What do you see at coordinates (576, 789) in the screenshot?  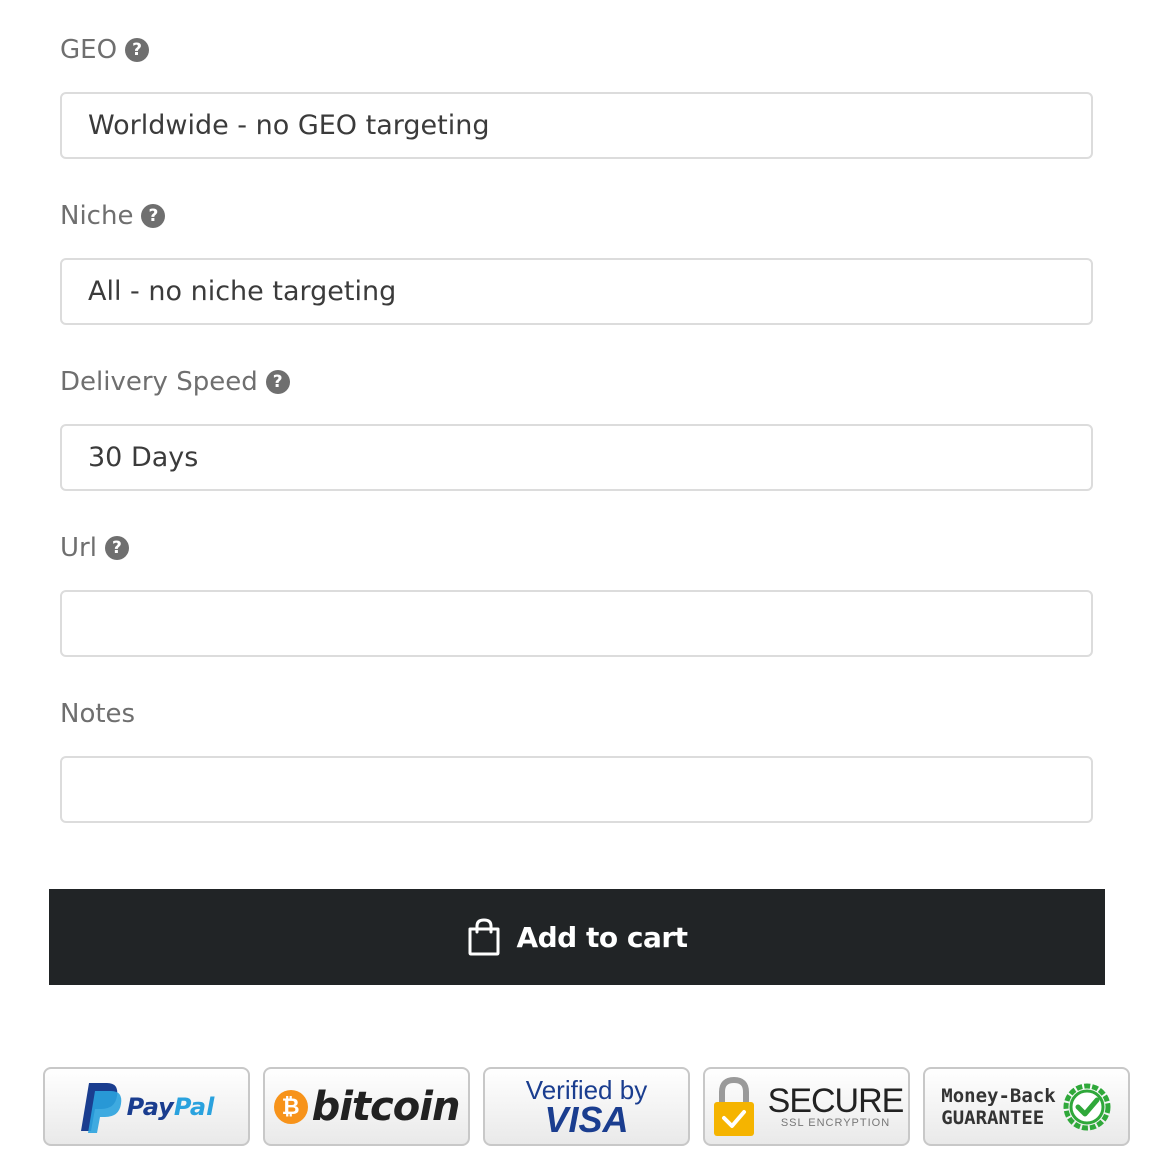 I see `notes-input` at bounding box center [576, 789].